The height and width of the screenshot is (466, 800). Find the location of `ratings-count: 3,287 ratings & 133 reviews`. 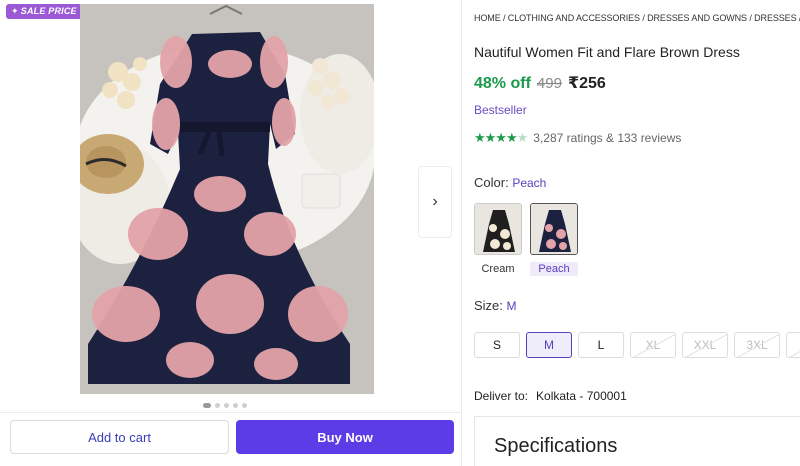

ratings-count: 3,287 ratings & 133 reviews is located at coordinates (607, 138).